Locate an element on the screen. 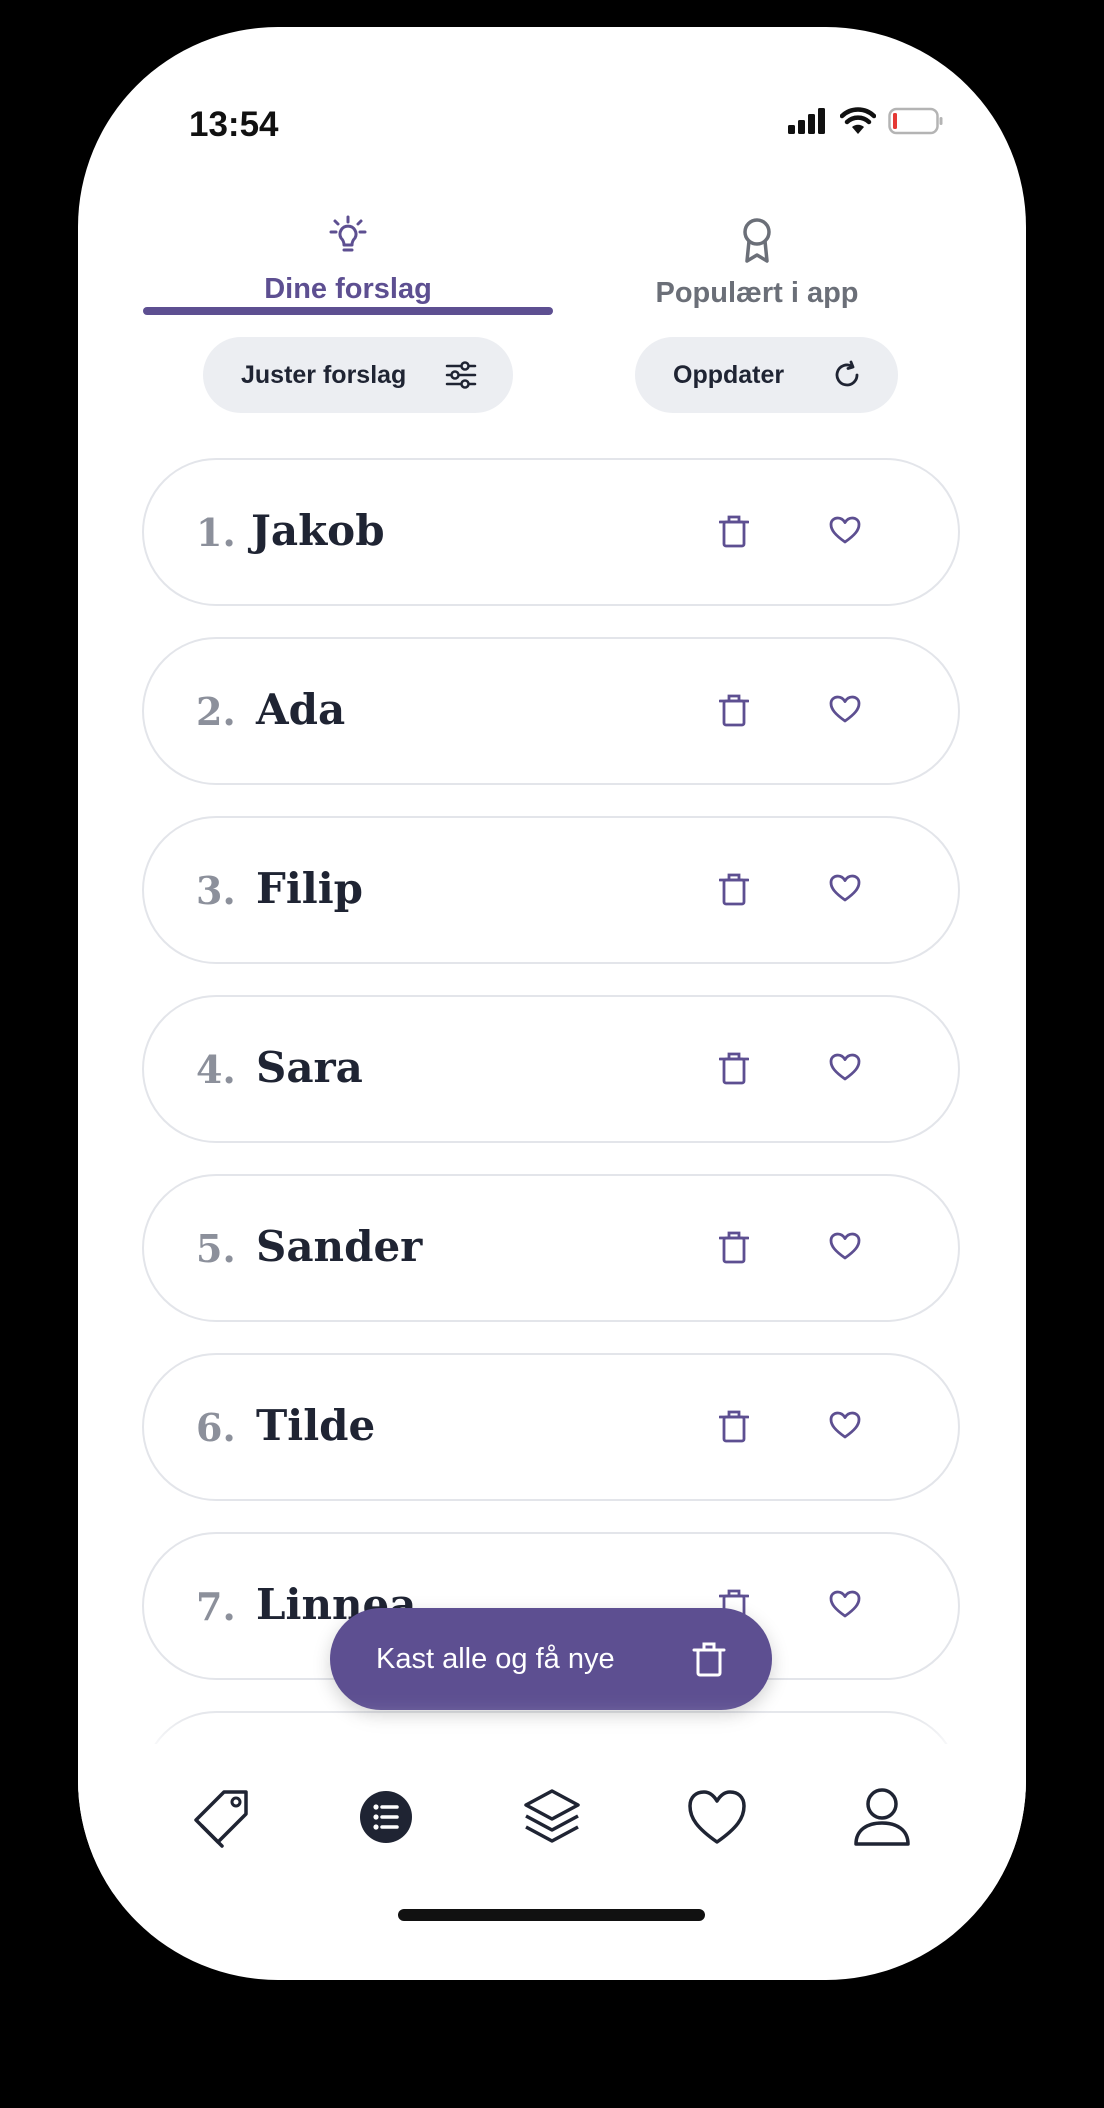 The width and height of the screenshot is (1104, 2108). list-item-number: 2. is located at coordinates (216, 711).